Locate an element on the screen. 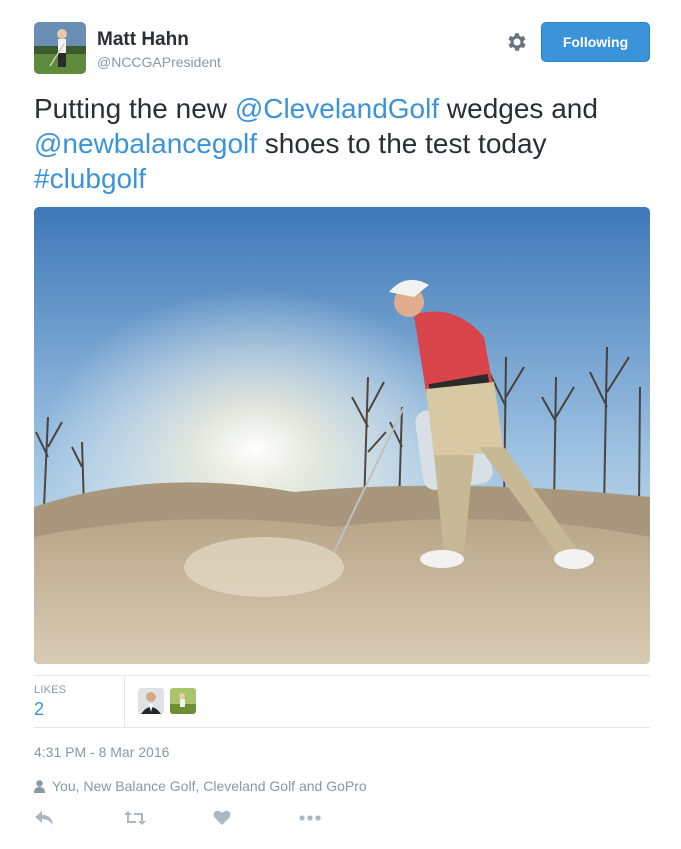  likes-label: LIKES is located at coordinates (50, 690).